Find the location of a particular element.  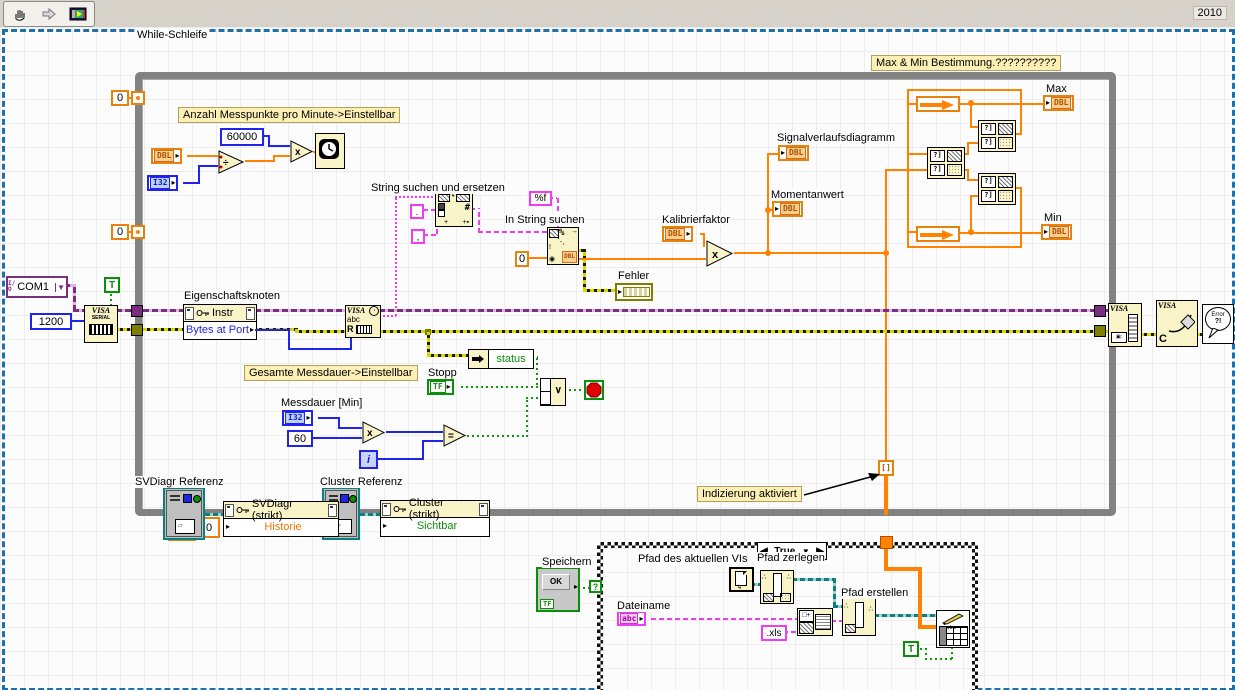

constant-format-string: %f is located at coordinates (540, 198).